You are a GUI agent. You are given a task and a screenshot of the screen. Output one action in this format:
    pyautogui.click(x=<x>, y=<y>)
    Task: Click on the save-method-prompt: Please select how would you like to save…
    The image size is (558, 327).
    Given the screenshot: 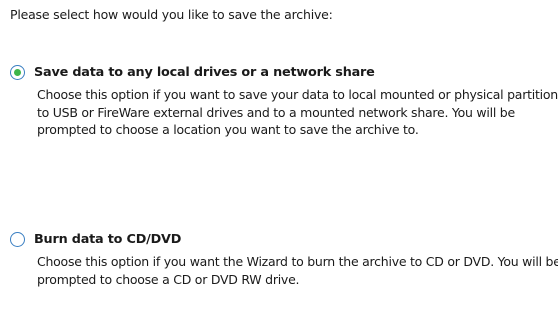 What is the action you would take?
    pyautogui.click(x=171, y=14)
    